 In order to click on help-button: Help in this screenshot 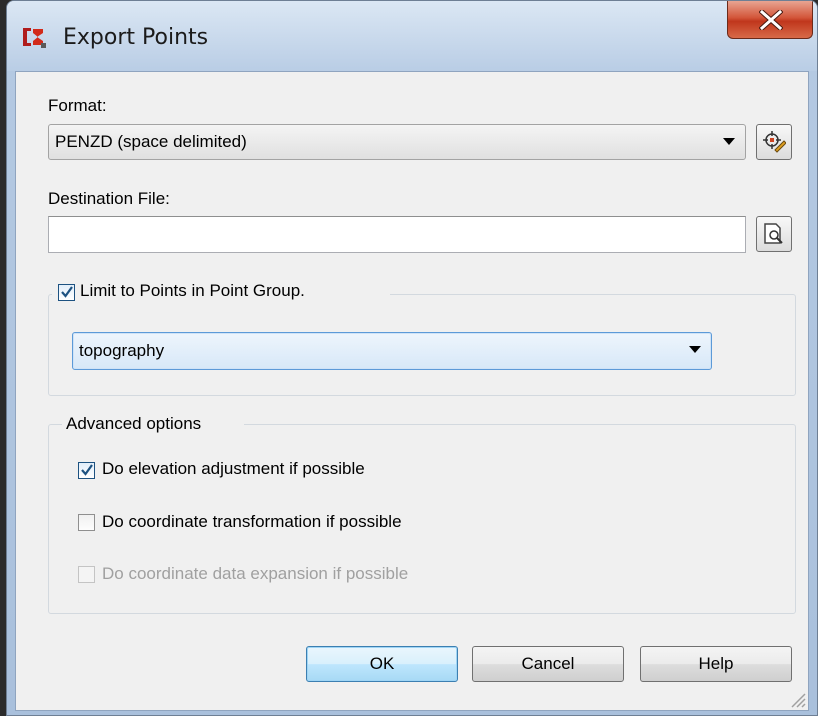, I will do `click(716, 664)`.